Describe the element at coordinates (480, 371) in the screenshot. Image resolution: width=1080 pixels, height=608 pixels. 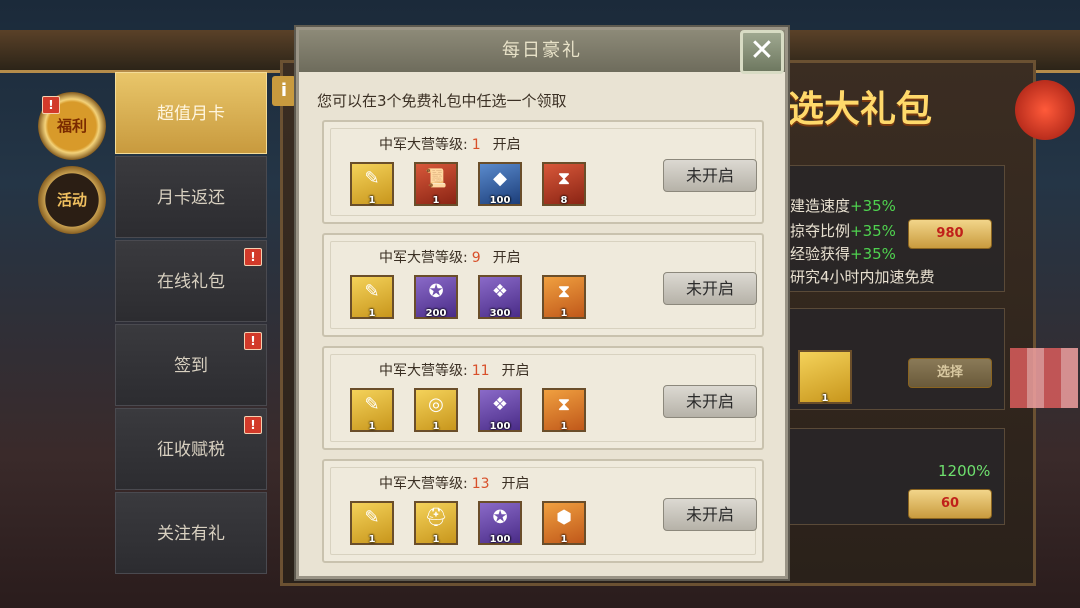
I see `level-value: 11` at that location.